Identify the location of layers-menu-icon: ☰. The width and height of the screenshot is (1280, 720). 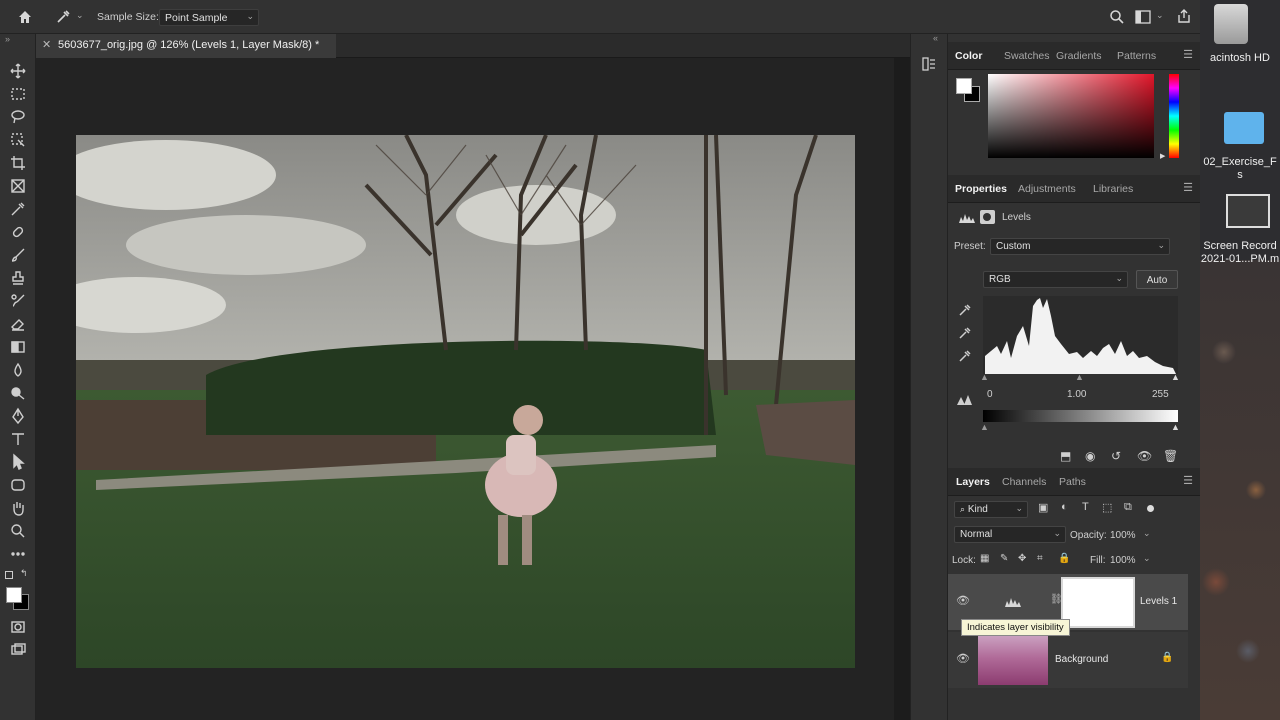
(1188, 480).